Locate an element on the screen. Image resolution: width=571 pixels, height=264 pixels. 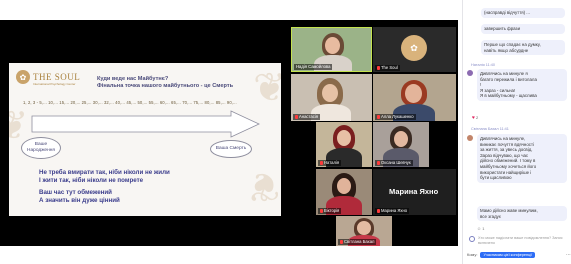
participant-tile-viktoria: Вікторія is located at coordinates (344, 192).